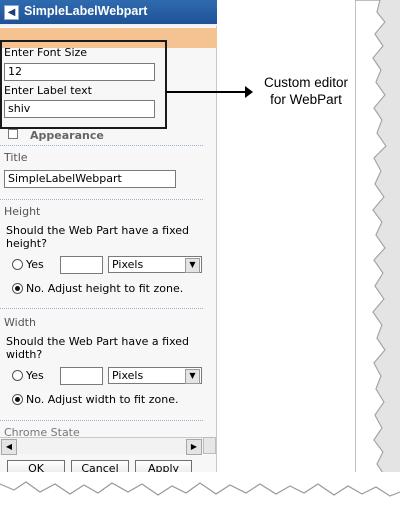  Describe the element at coordinates (102, 399) in the screenshot. I see `width-no-label: No. Adjust width to fit zone.` at that location.